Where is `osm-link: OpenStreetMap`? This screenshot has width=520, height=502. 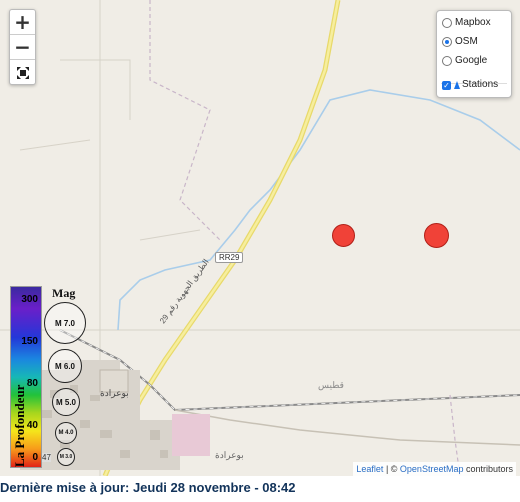
osm-link: OpenStreetMap is located at coordinates (432, 469).